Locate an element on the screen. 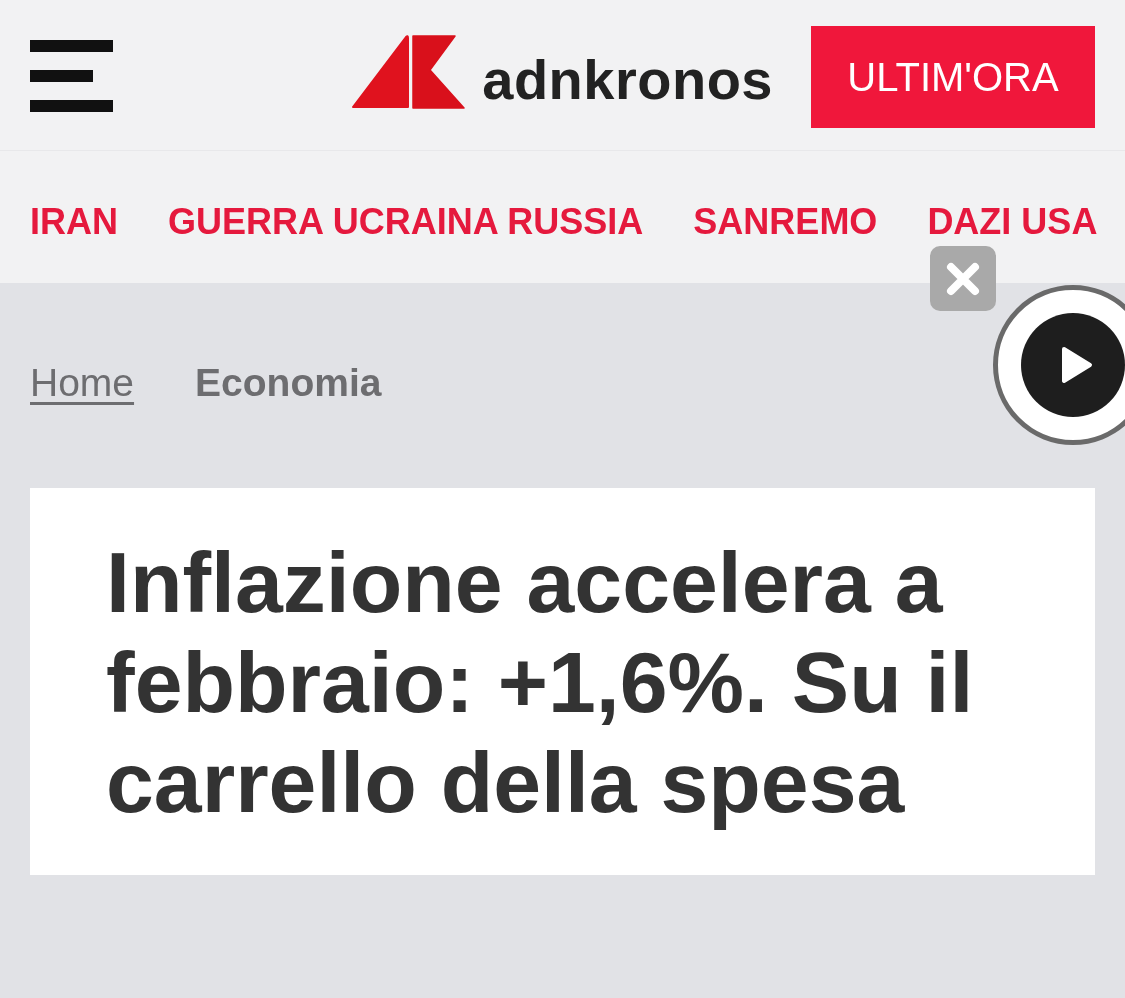 The image size is (1125, 998). logo-text: adnkronos is located at coordinates (627, 80).